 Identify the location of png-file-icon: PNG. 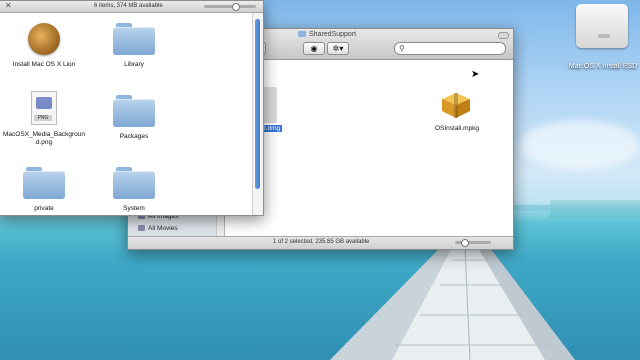
(44, 108).